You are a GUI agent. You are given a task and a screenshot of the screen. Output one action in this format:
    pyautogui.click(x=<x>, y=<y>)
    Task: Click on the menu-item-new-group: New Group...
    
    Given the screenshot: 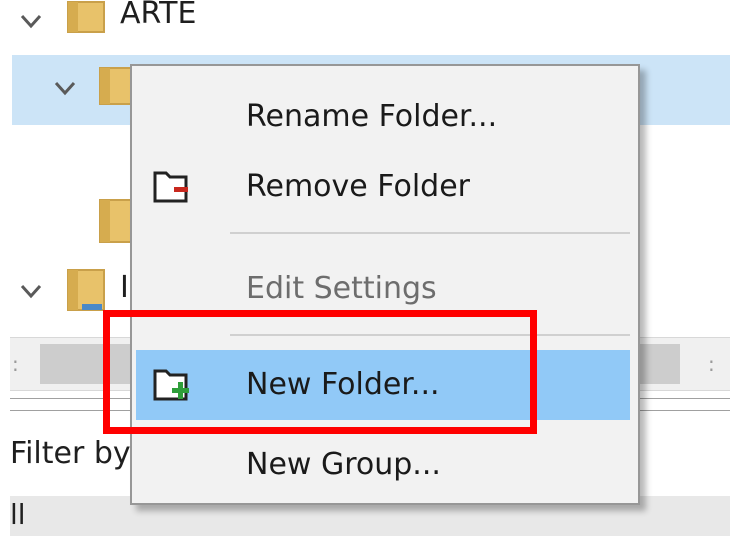 What is the action you would take?
    pyautogui.click(x=383, y=465)
    